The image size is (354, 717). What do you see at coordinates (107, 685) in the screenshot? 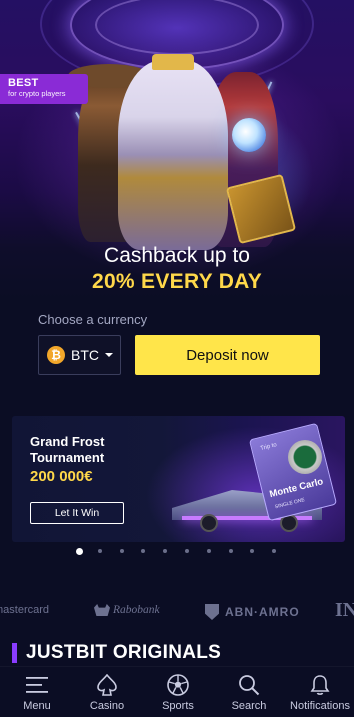
I see `spade-icon` at bounding box center [107, 685].